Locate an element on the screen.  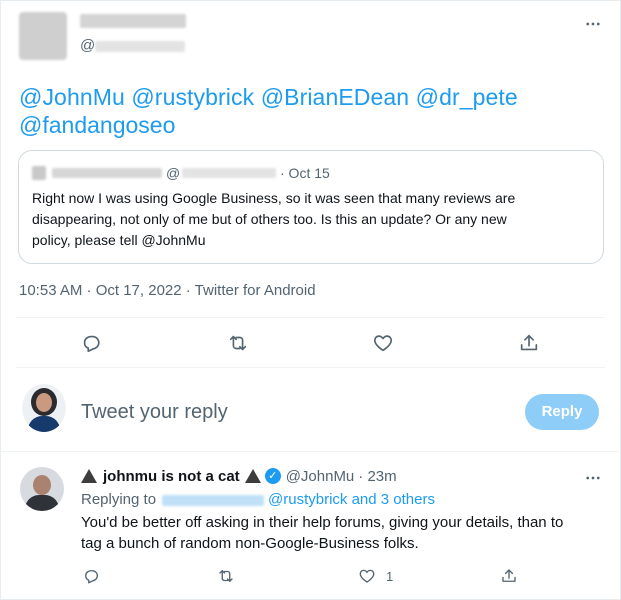
section-divider is located at coordinates (310, 451).